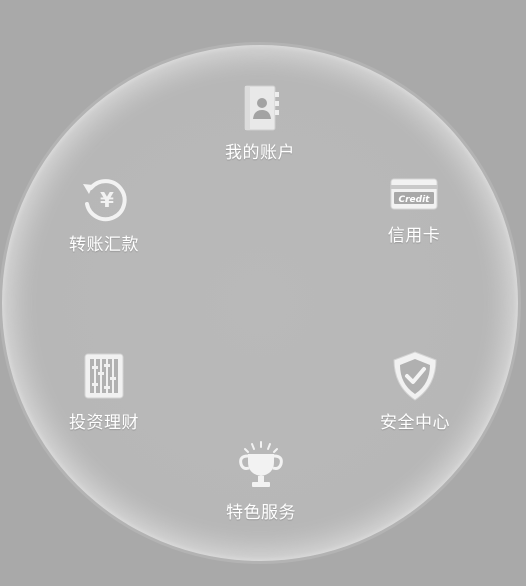 The height and width of the screenshot is (586, 526). I want to click on yen-glyph: ¥, so click(107, 200).